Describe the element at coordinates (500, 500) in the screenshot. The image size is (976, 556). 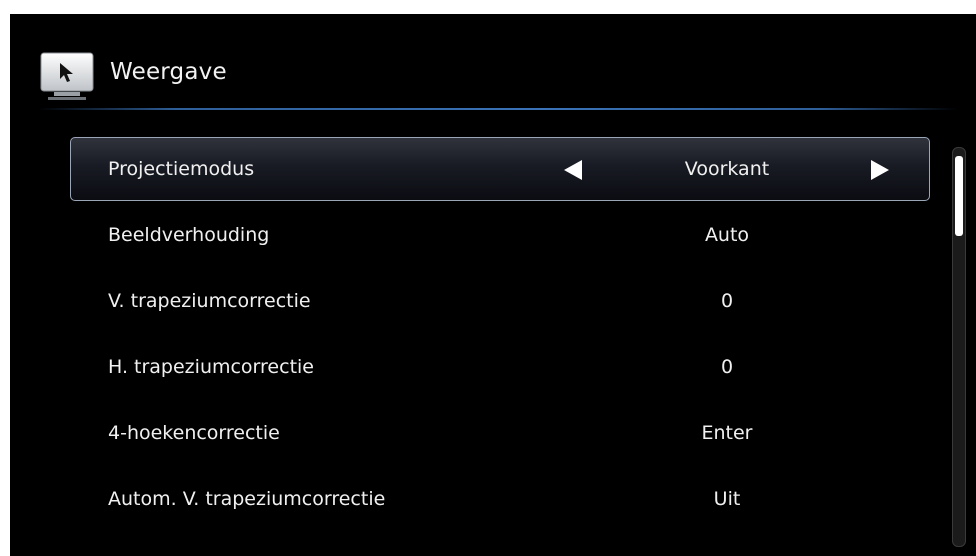
I see `menu-item-autom-v-trapeziumcorrectie: Autom. V. trapeziumcorrectie Uit` at that location.